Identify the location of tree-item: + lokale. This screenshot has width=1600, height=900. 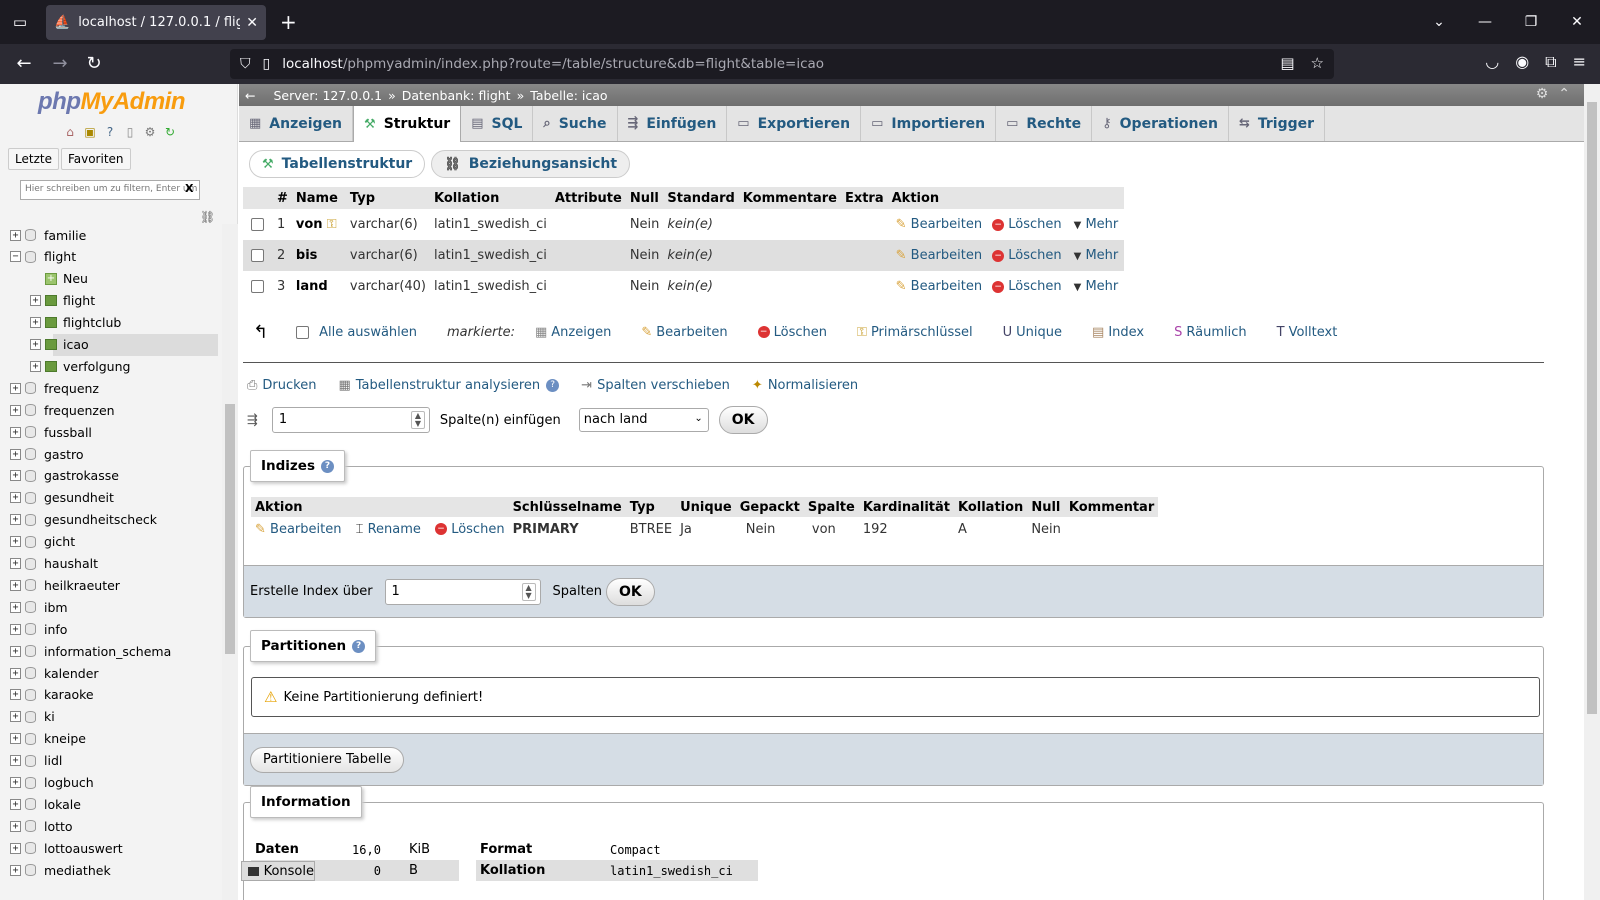
(45, 804).